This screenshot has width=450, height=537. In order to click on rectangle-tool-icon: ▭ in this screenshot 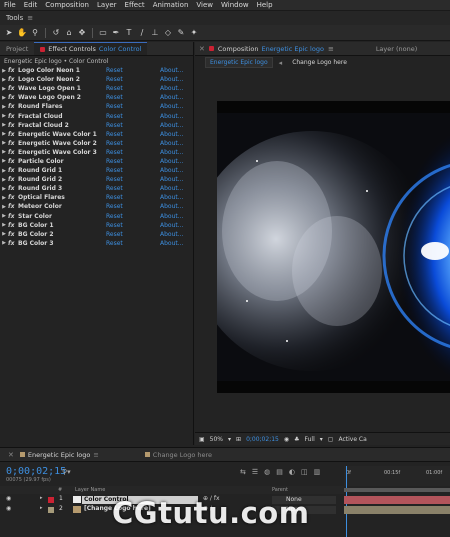, I will do `click(103, 33)`.